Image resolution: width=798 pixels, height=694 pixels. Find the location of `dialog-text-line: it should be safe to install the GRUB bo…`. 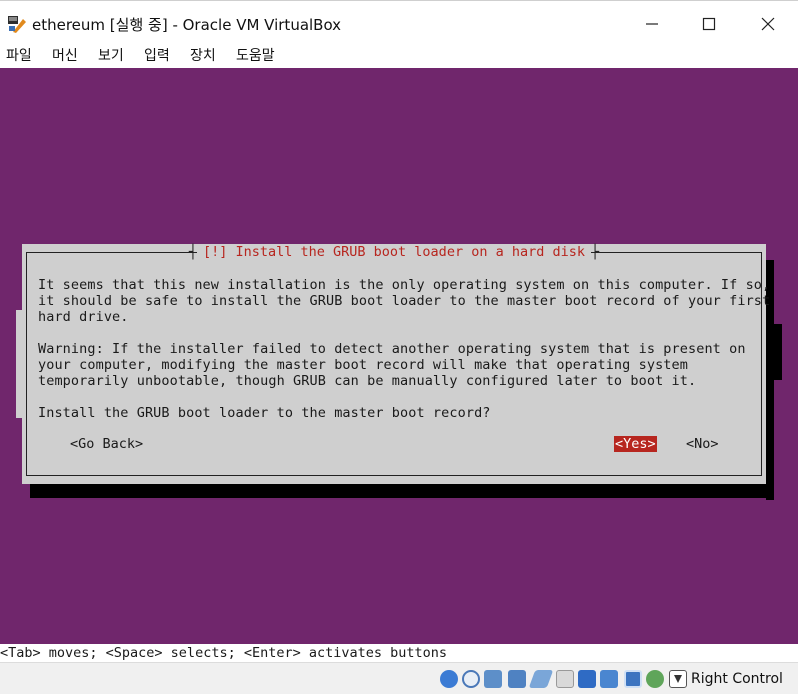

dialog-text-line: it should be safe to install the GRUB bo… is located at coordinates (404, 301).